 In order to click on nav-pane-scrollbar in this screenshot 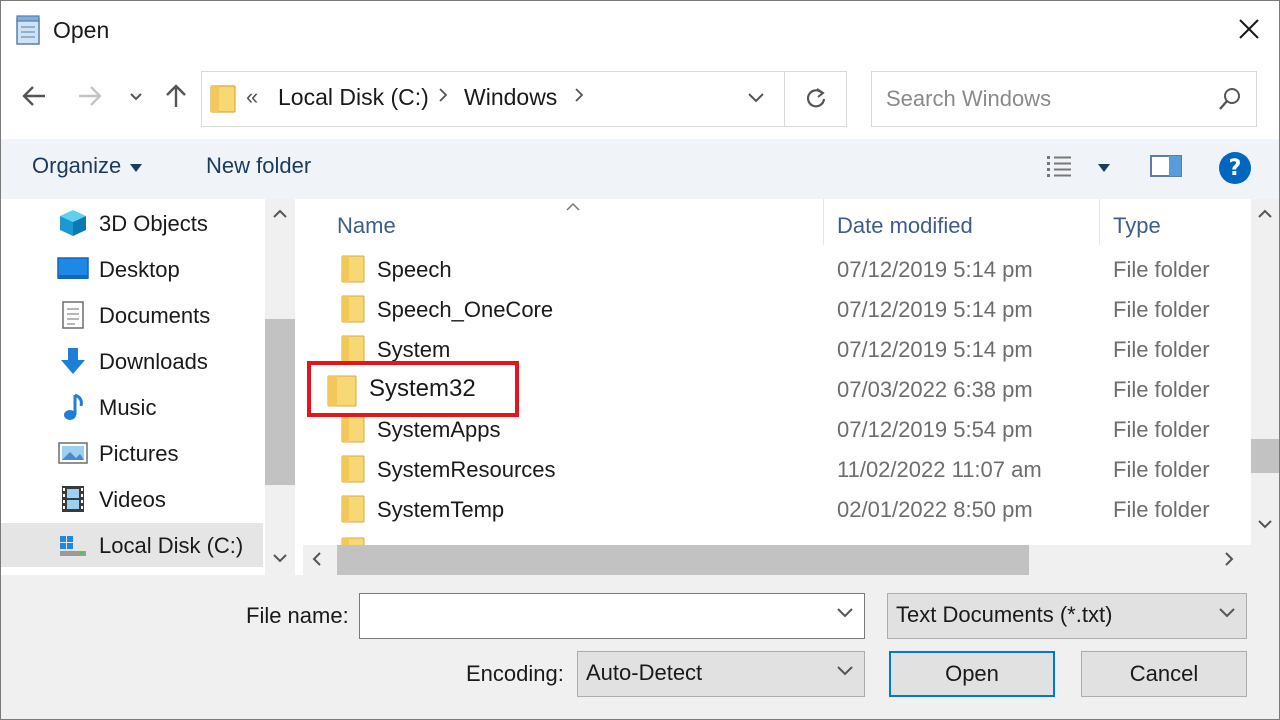, I will do `click(280, 387)`.